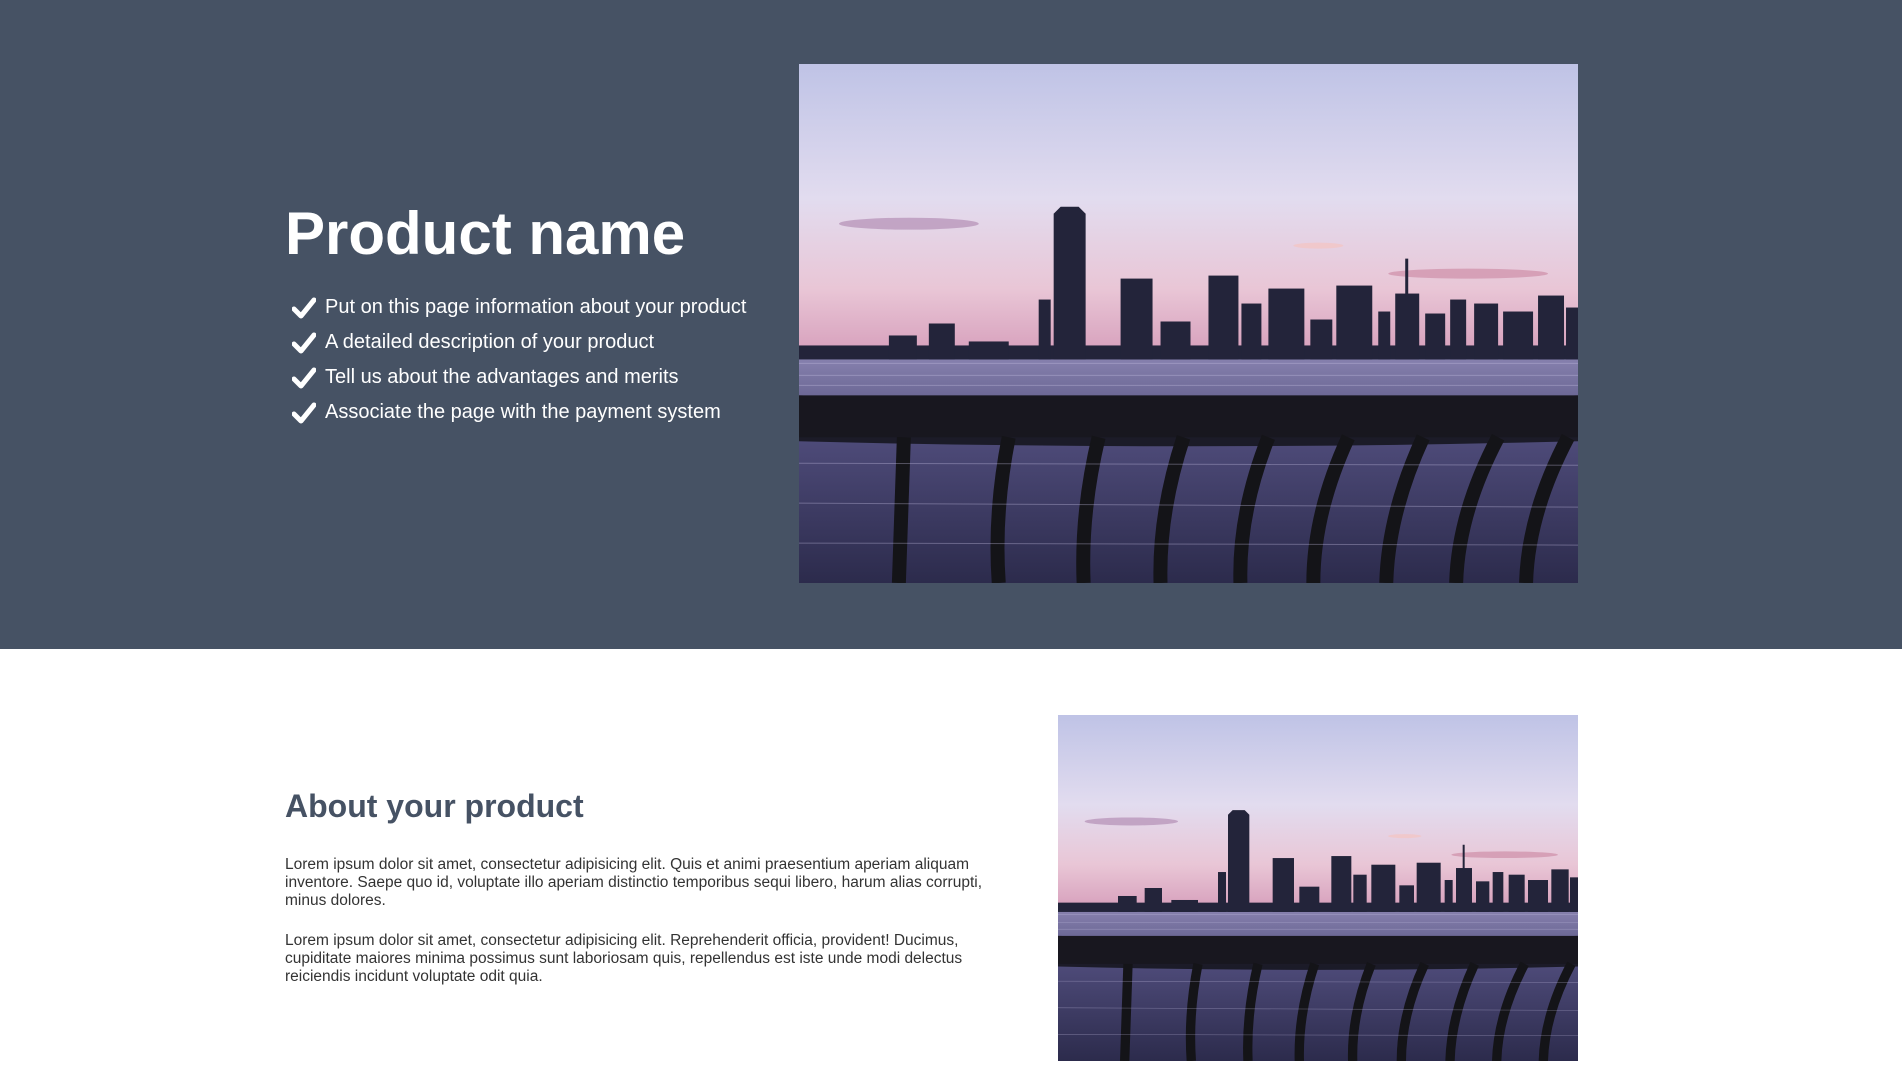  Describe the element at coordinates (434, 806) in the screenshot. I see `about-heading: About your product` at that location.